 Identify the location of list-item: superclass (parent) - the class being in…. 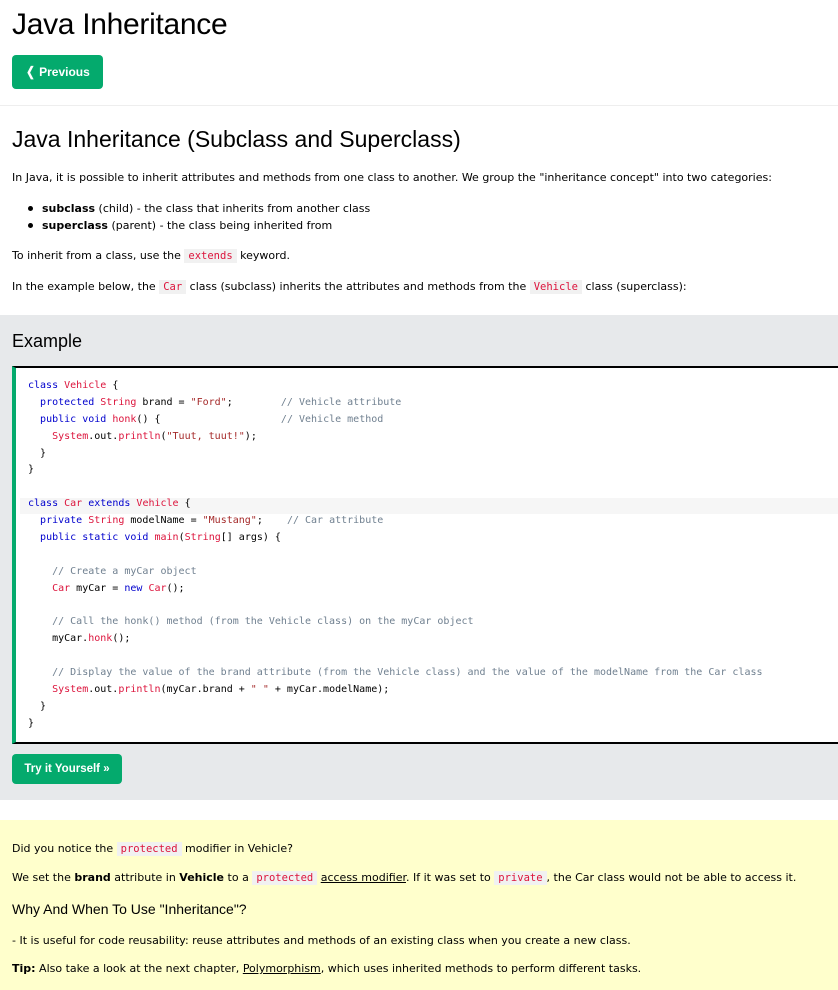
(199, 225).